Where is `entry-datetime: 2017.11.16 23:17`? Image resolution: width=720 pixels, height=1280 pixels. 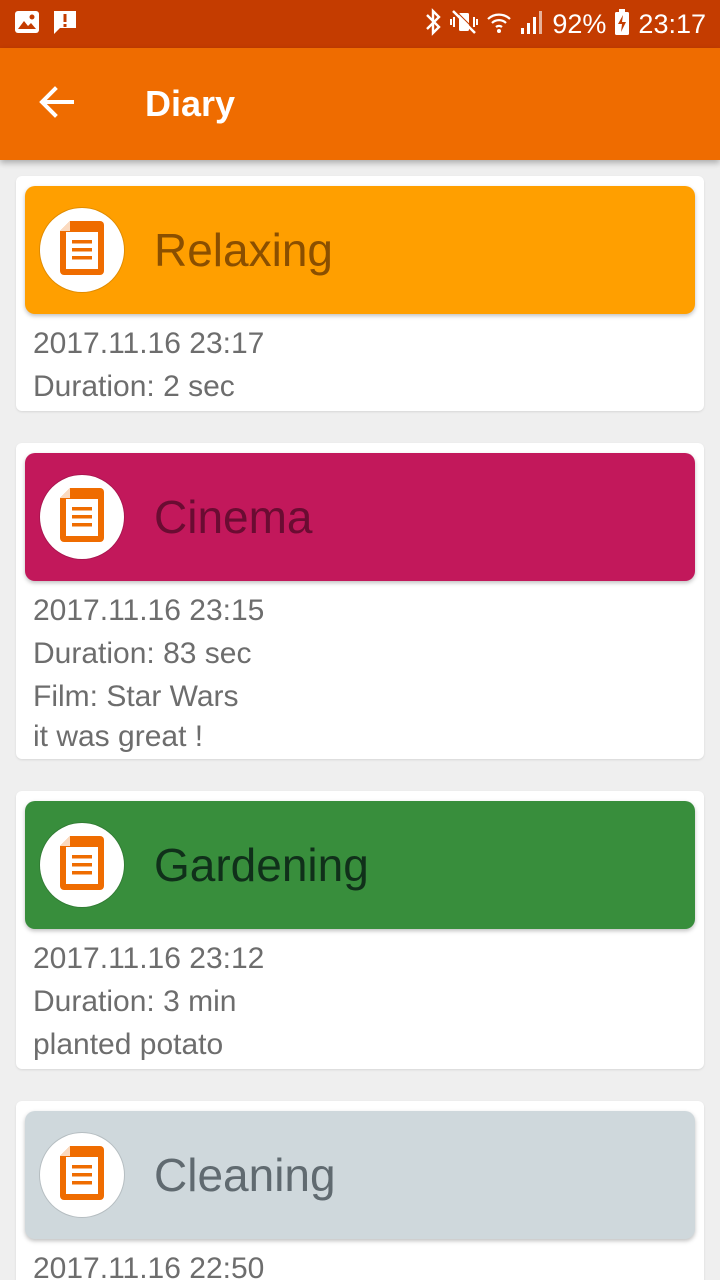
entry-datetime: 2017.11.16 23:17 is located at coordinates (149, 343).